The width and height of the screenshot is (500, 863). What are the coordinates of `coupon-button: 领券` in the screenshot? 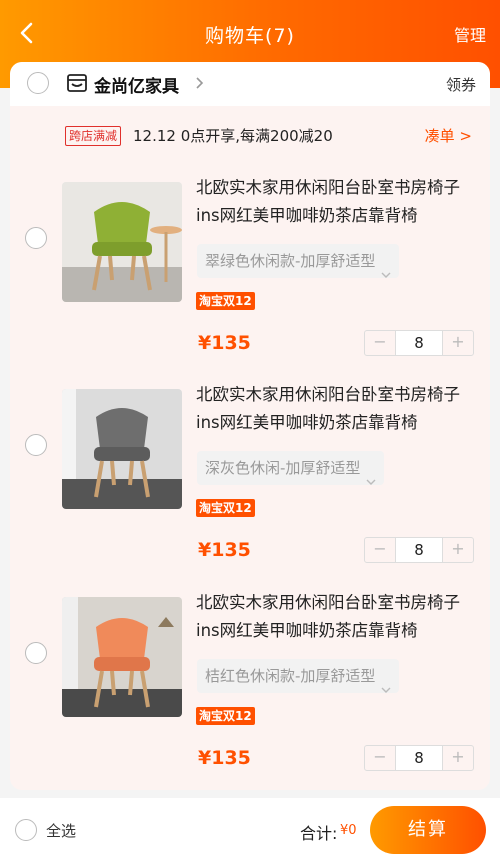 It's located at (461, 84).